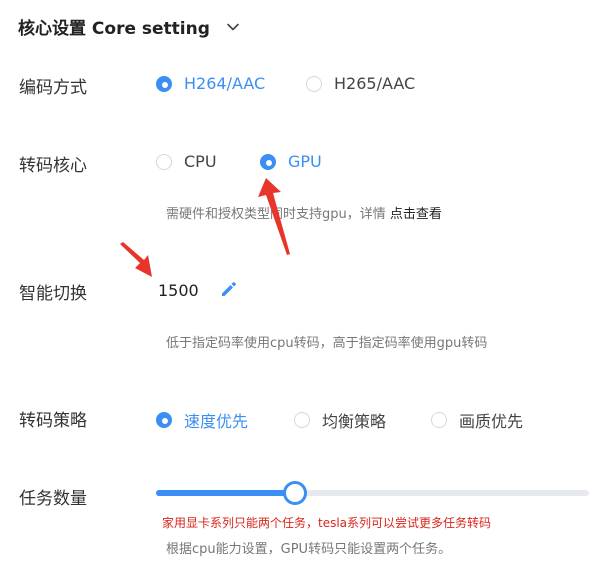  What do you see at coordinates (216, 421) in the screenshot?
I see `radio-speed-priority-label: 速度优先` at bounding box center [216, 421].